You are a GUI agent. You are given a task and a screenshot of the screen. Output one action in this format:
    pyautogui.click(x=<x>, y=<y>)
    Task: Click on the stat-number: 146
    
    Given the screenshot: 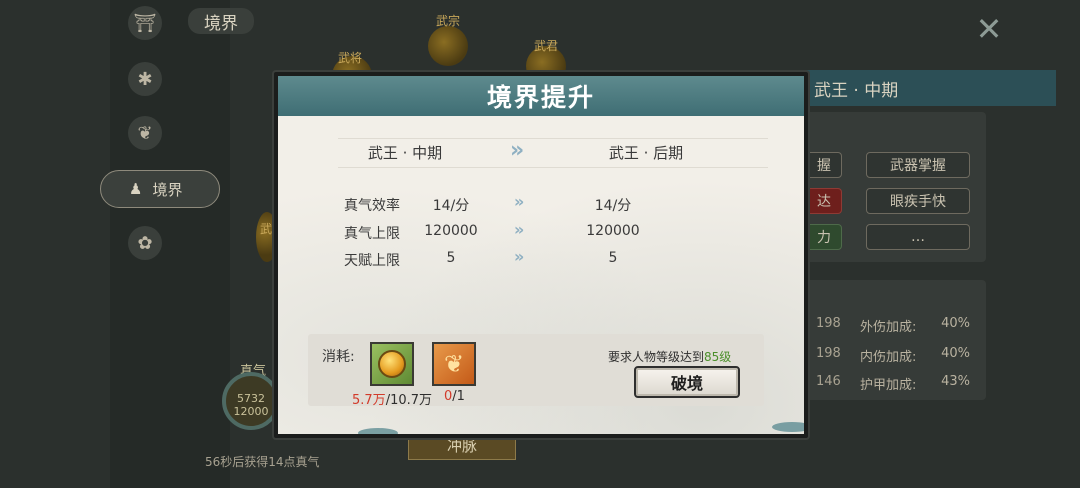 What is the action you would take?
    pyautogui.click(x=828, y=381)
    